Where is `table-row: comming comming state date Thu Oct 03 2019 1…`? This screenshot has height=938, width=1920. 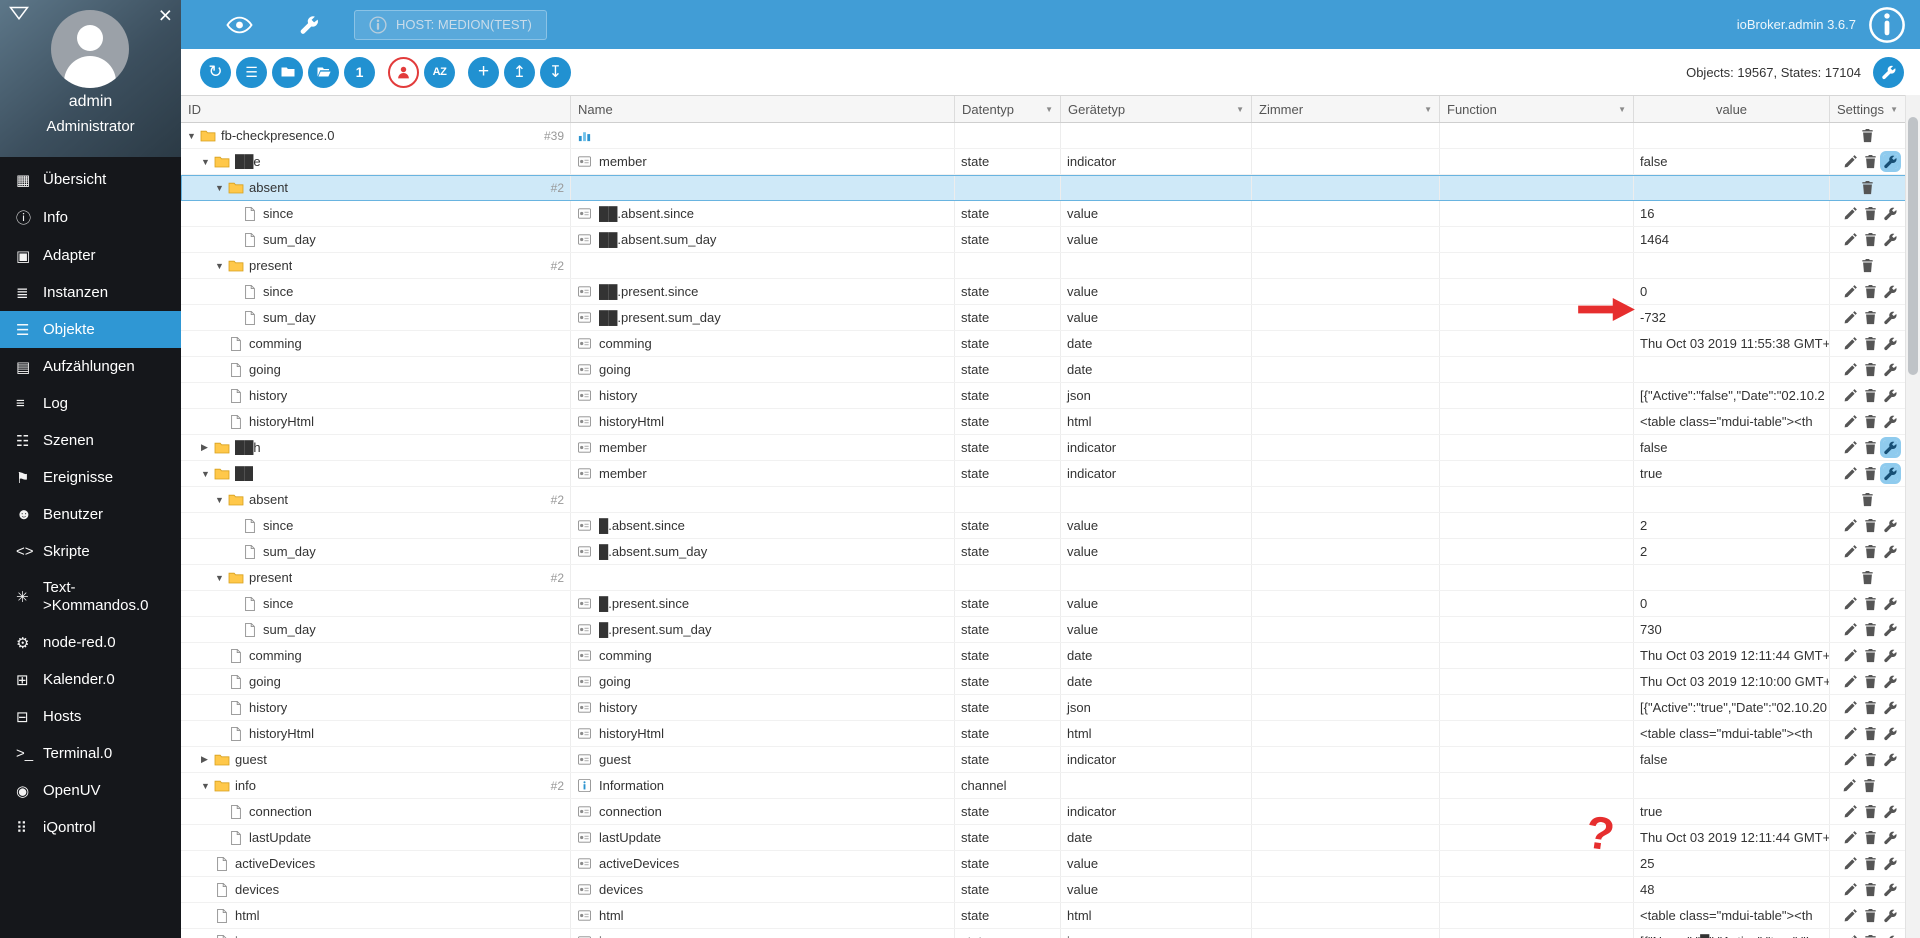 table-row: comming comming state date Thu Oct 03 2019 1… is located at coordinates (1050, 656).